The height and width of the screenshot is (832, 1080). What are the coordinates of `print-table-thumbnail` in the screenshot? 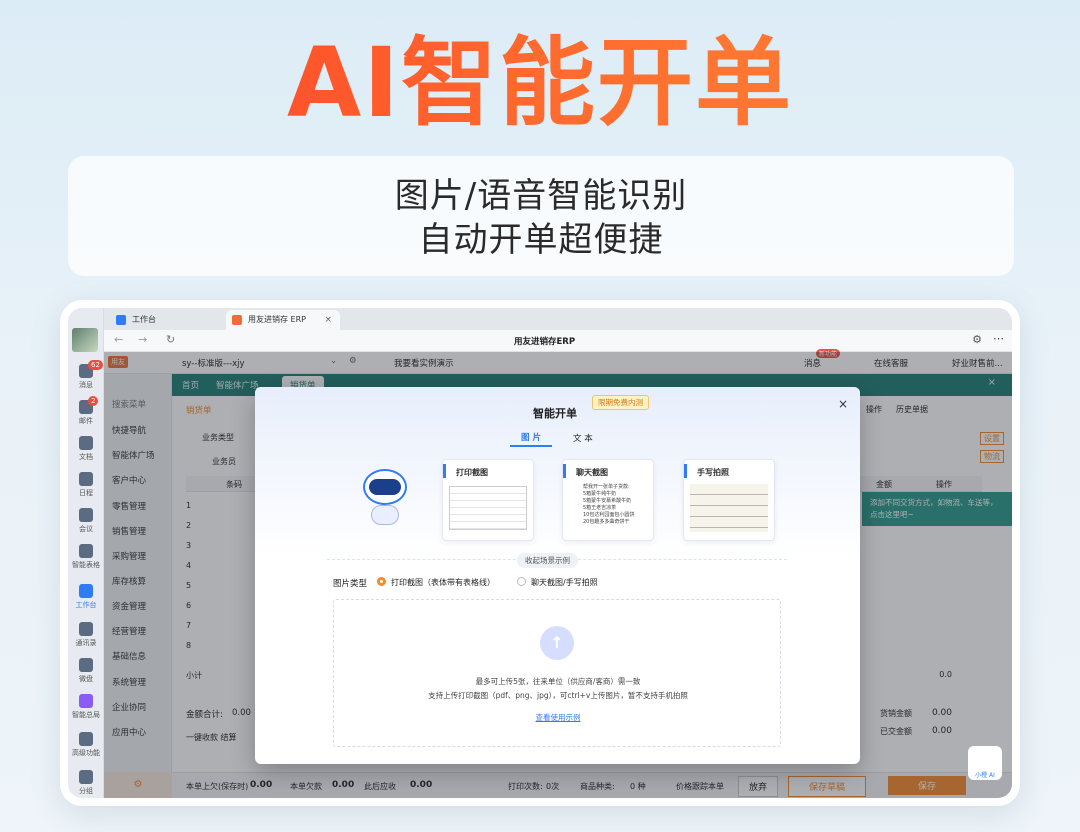 It's located at (488, 508).